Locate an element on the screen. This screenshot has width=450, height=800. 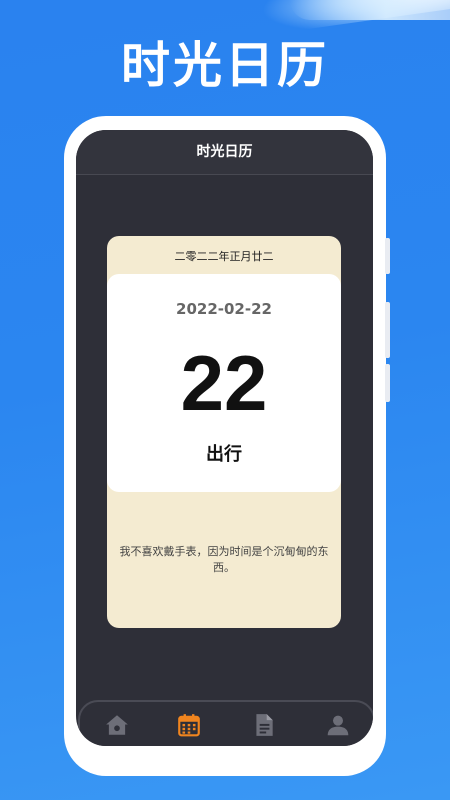
date-panel: 2022-02-22 22 出行 is located at coordinates (224, 383).